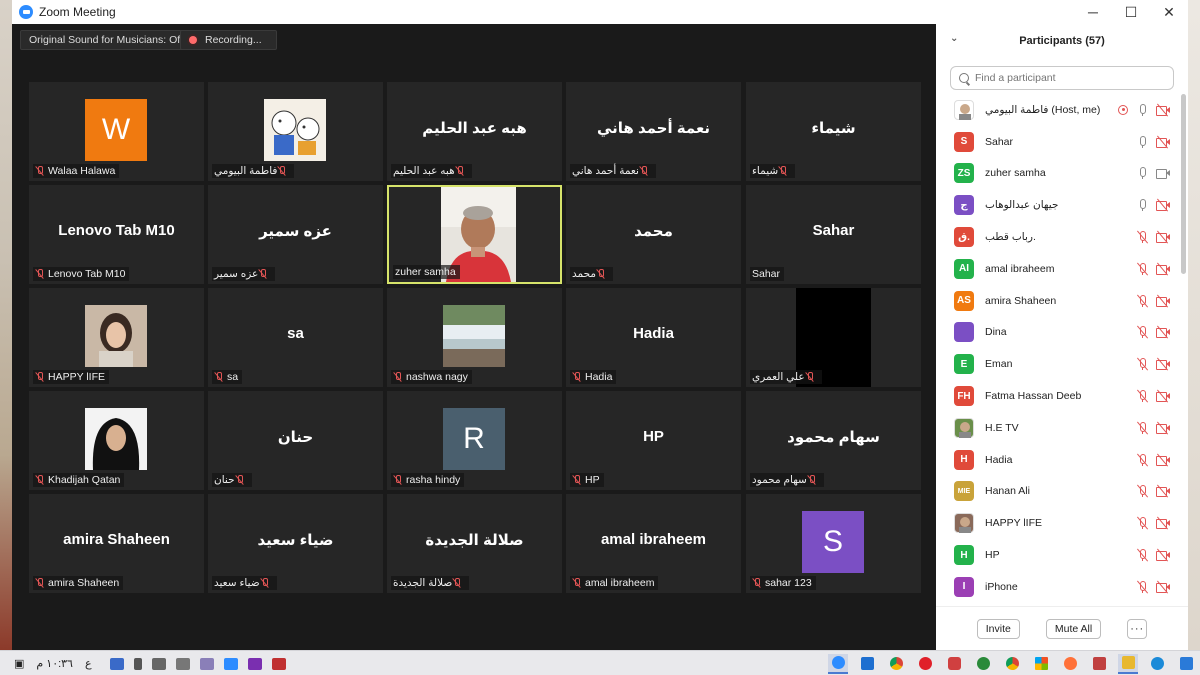 Image resolution: width=1200 pixels, height=675 pixels. I want to click on participant-search-input, so click(1065, 78).